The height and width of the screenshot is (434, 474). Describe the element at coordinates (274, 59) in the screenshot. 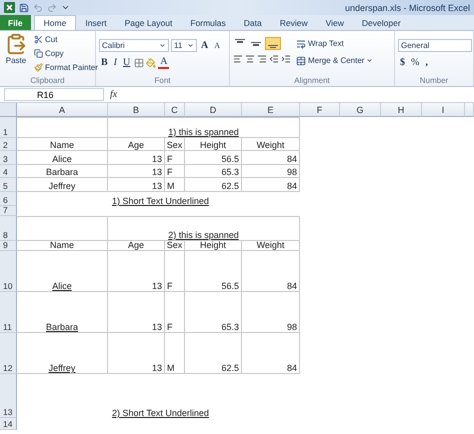

I see `decrease-indent-icon` at that location.